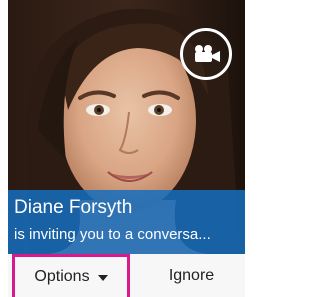  I want to click on action-bar: Options Ignore, so click(126, 275).